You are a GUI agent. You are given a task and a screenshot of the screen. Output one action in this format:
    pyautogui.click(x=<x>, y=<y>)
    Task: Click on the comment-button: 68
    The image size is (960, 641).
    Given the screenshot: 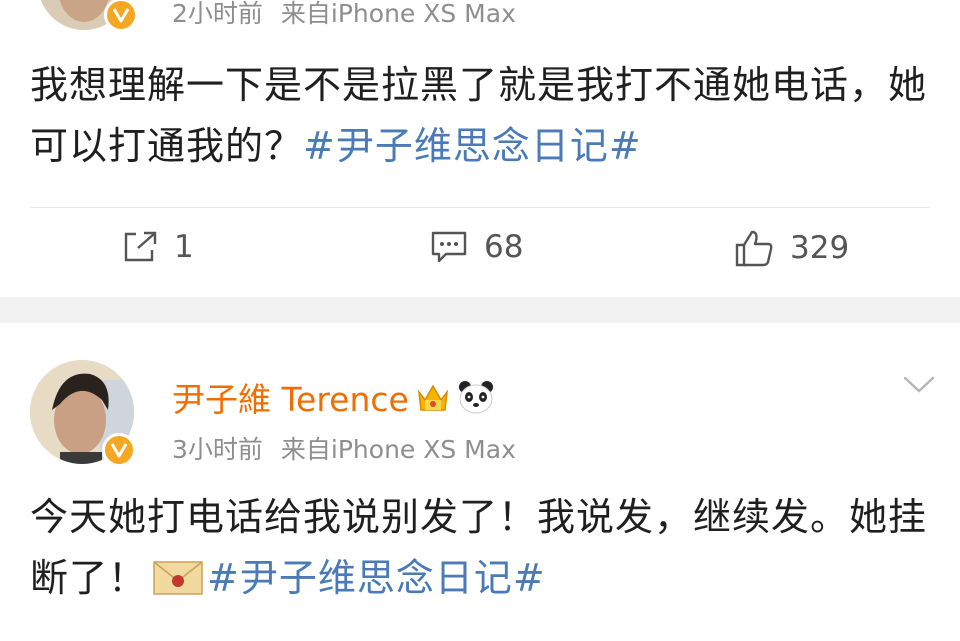 What is the action you would take?
    pyautogui.click(x=476, y=247)
    